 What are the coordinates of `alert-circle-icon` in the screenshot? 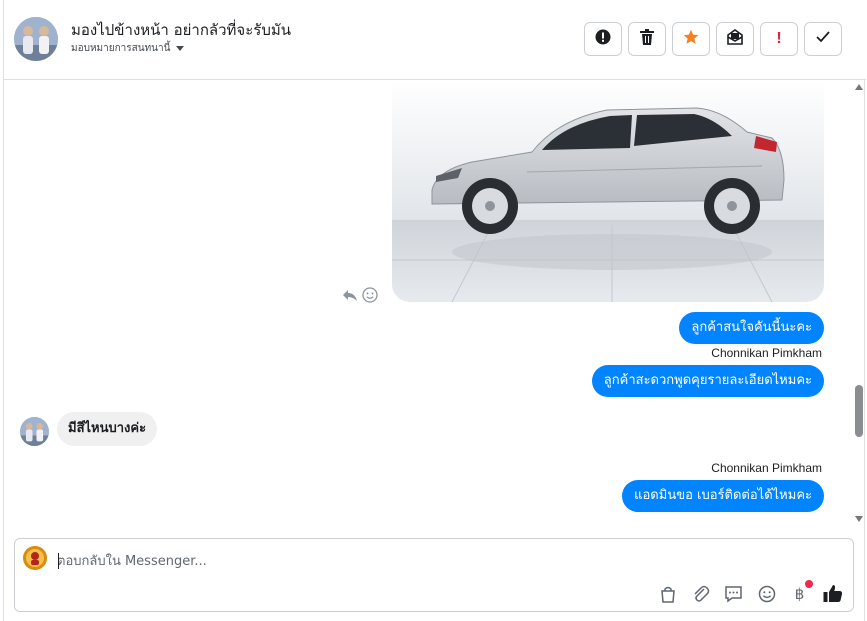 It's located at (603, 39).